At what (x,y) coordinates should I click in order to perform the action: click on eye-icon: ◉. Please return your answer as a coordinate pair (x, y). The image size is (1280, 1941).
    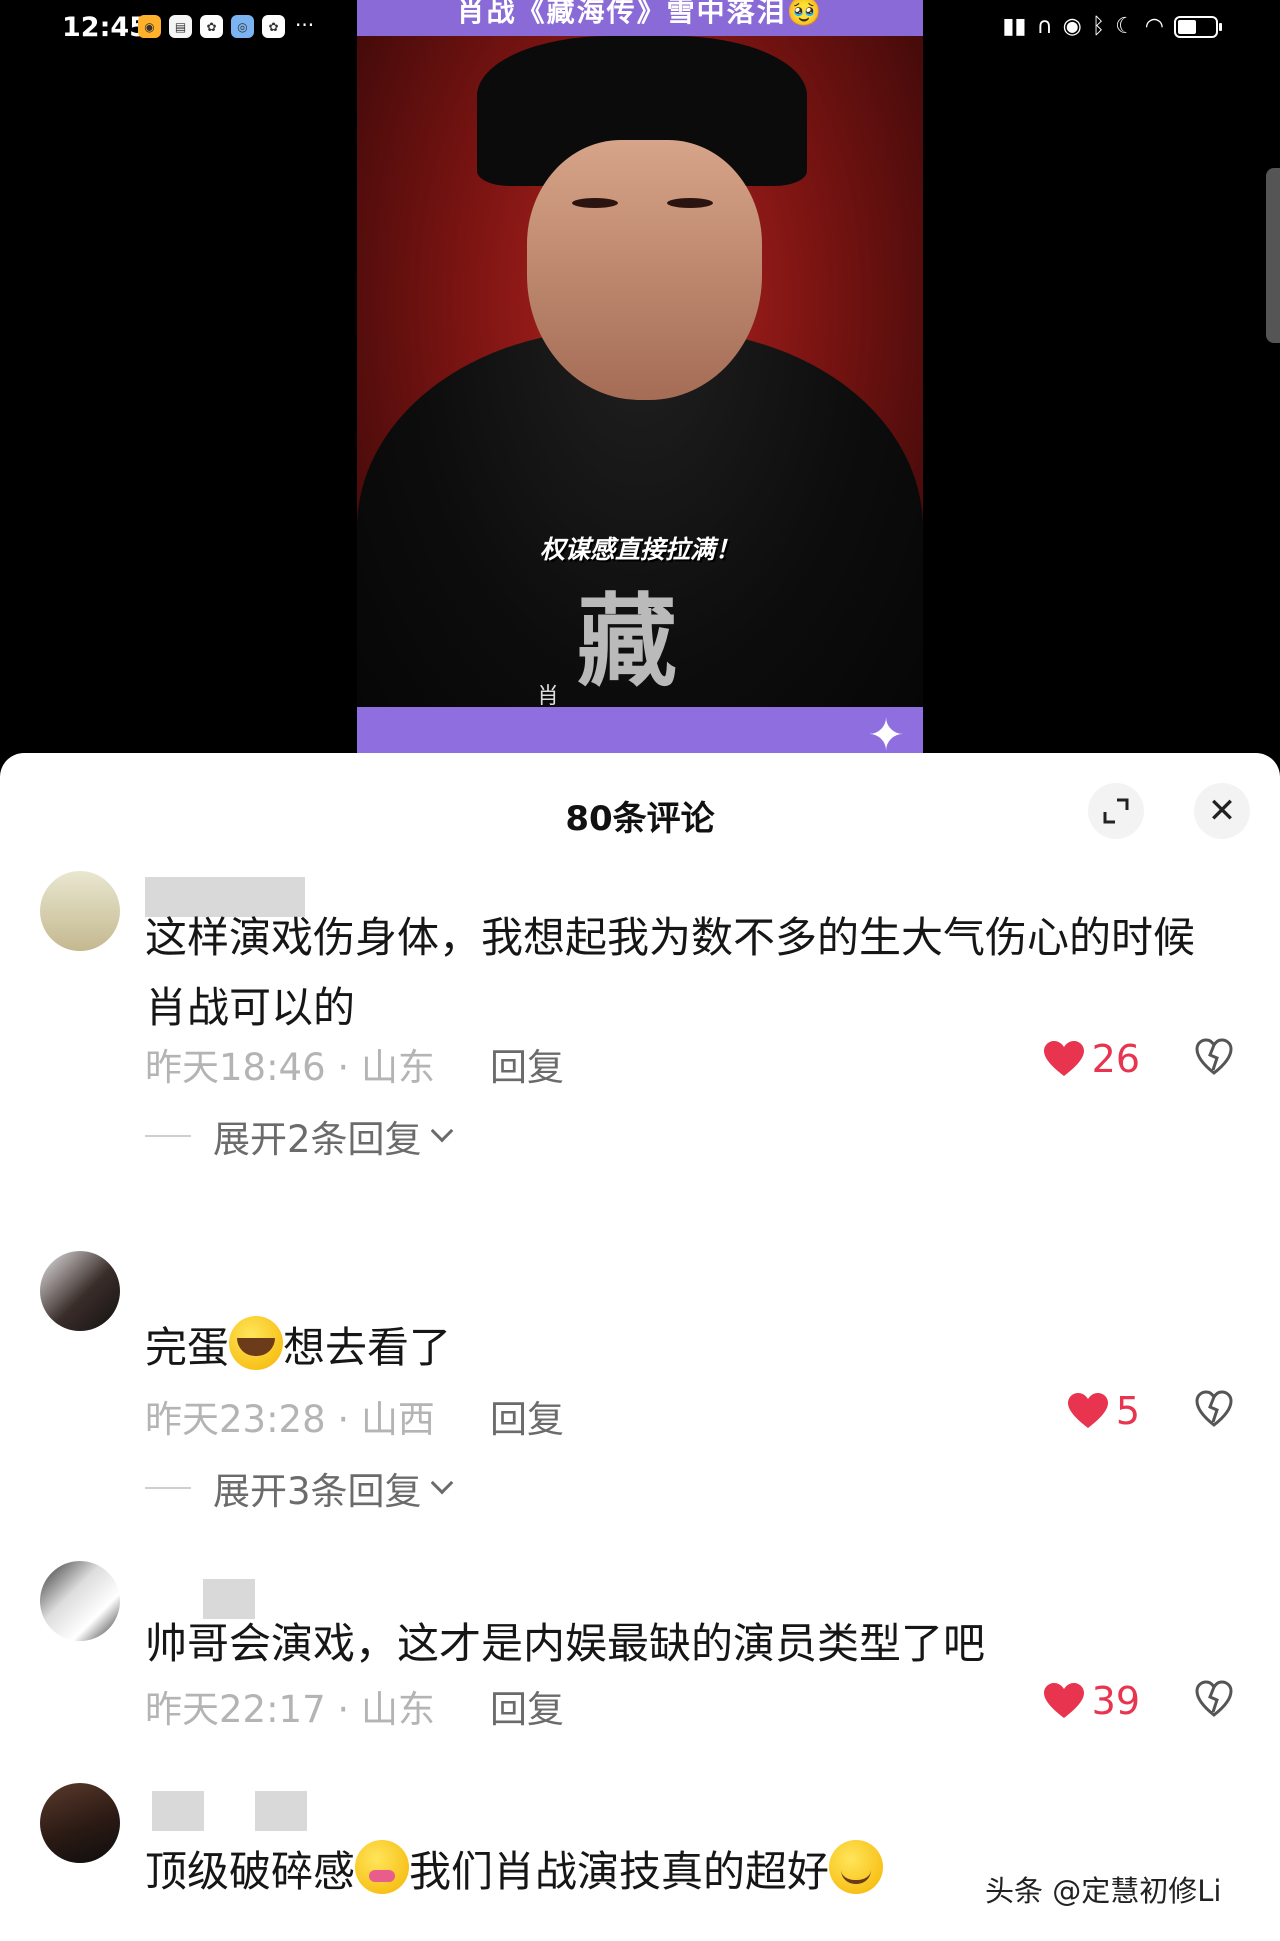
    Looking at the image, I should click on (1072, 26).